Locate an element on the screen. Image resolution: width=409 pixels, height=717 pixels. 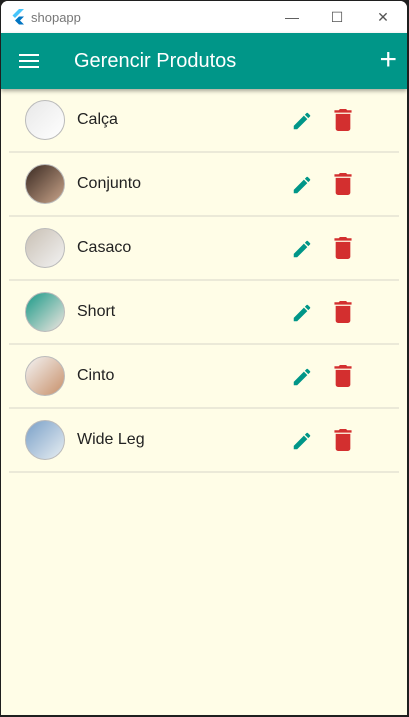
menu-icon is located at coordinates (29, 61).